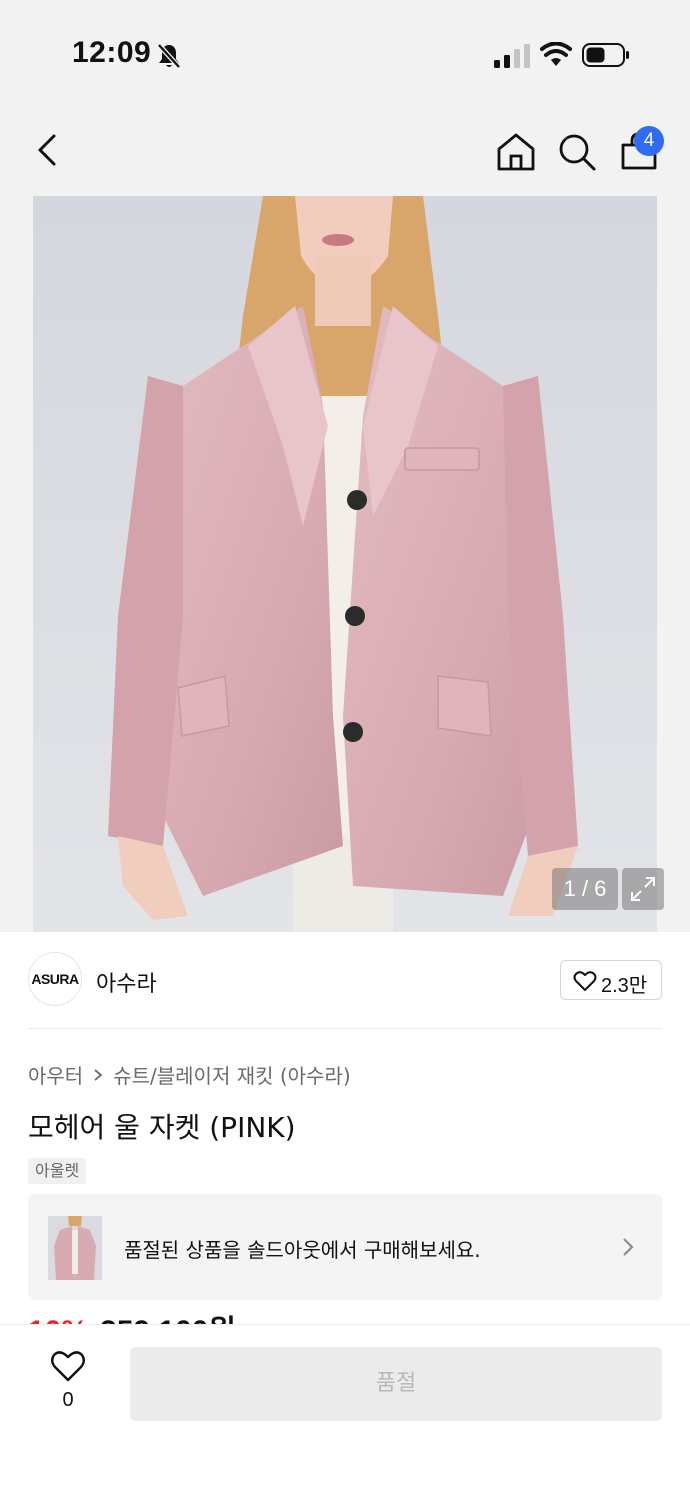  I want to click on breadcrumb: 아우터 슈트/블레이저 재킷 (아수라), so click(189, 1074).